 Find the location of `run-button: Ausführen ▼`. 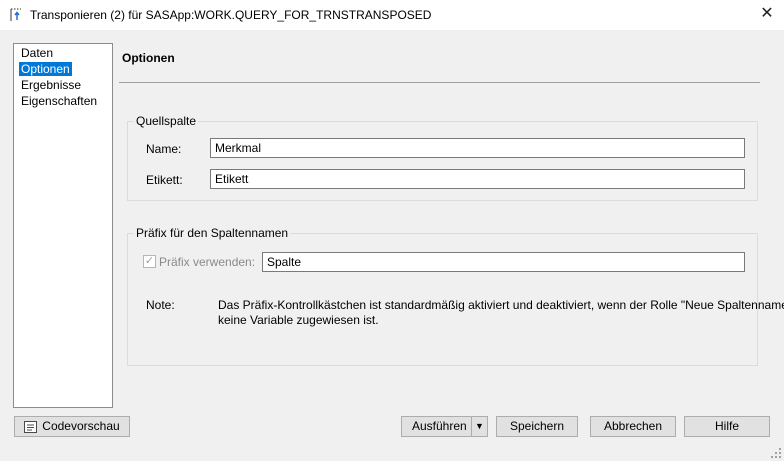

run-button: Ausführen ▼ is located at coordinates (444, 426).